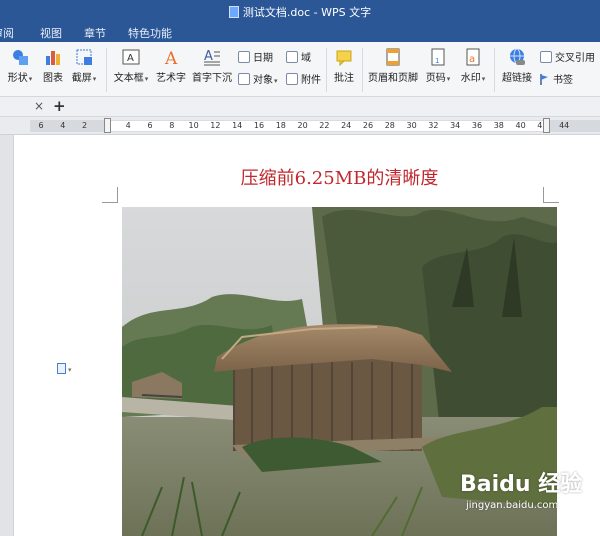 The width and height of the screenshot is (600, 536). Describe the element at coordinates (51, 33) in the screenshot. I see `menu-view: 视图` at that location.